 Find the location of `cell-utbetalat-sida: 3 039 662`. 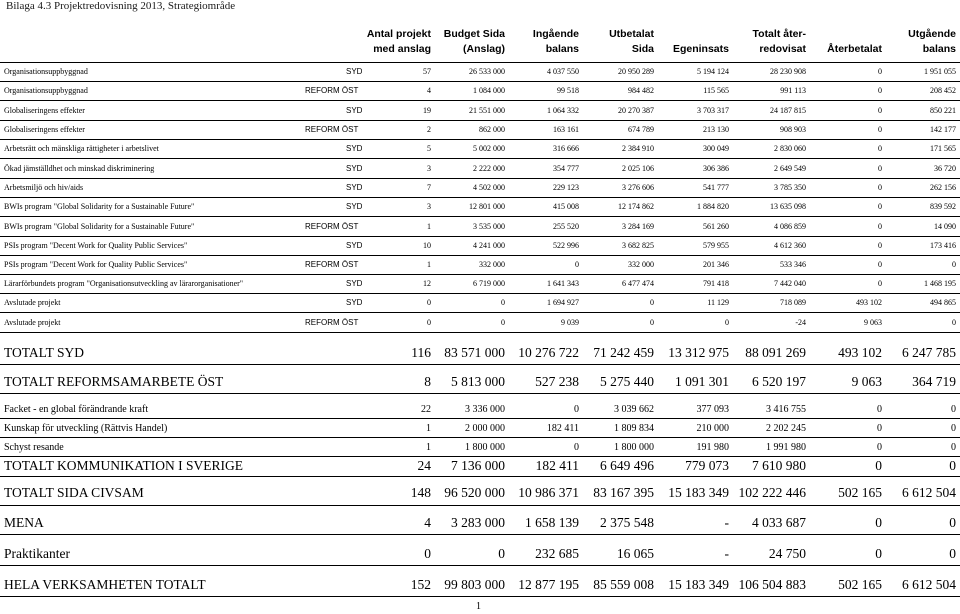

cell-utbetalat-sida: 3 039 662 is located at coordinates (634, 409).